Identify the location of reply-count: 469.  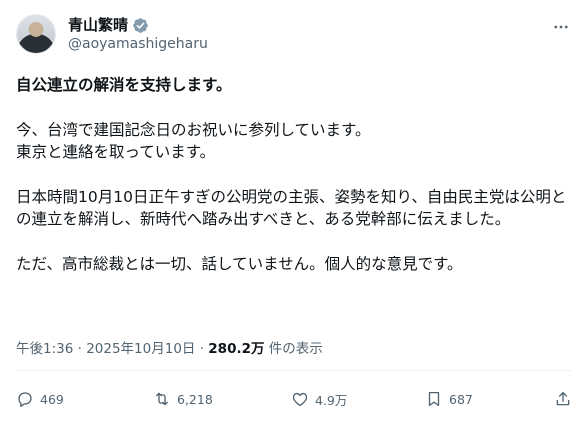
(52, 399).